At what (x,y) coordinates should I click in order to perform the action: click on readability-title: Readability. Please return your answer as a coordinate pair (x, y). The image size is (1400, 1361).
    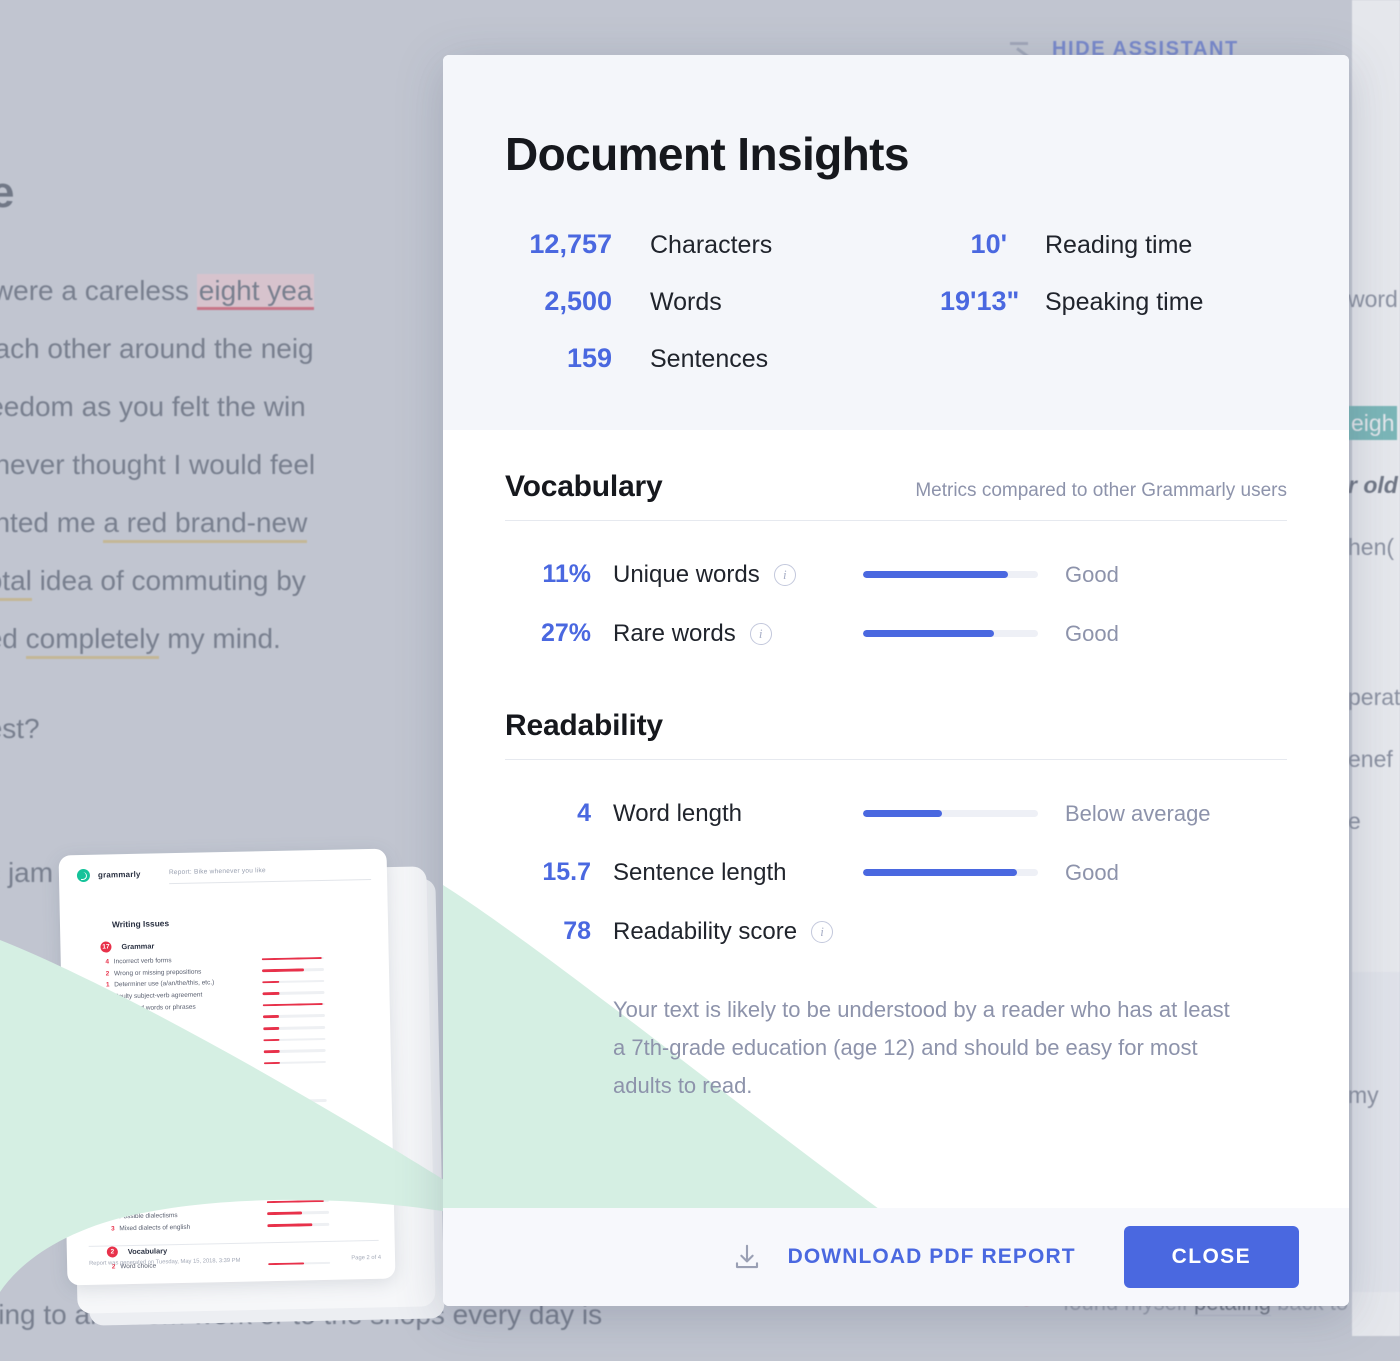
    Looking at the image, I should click on (584, 725).